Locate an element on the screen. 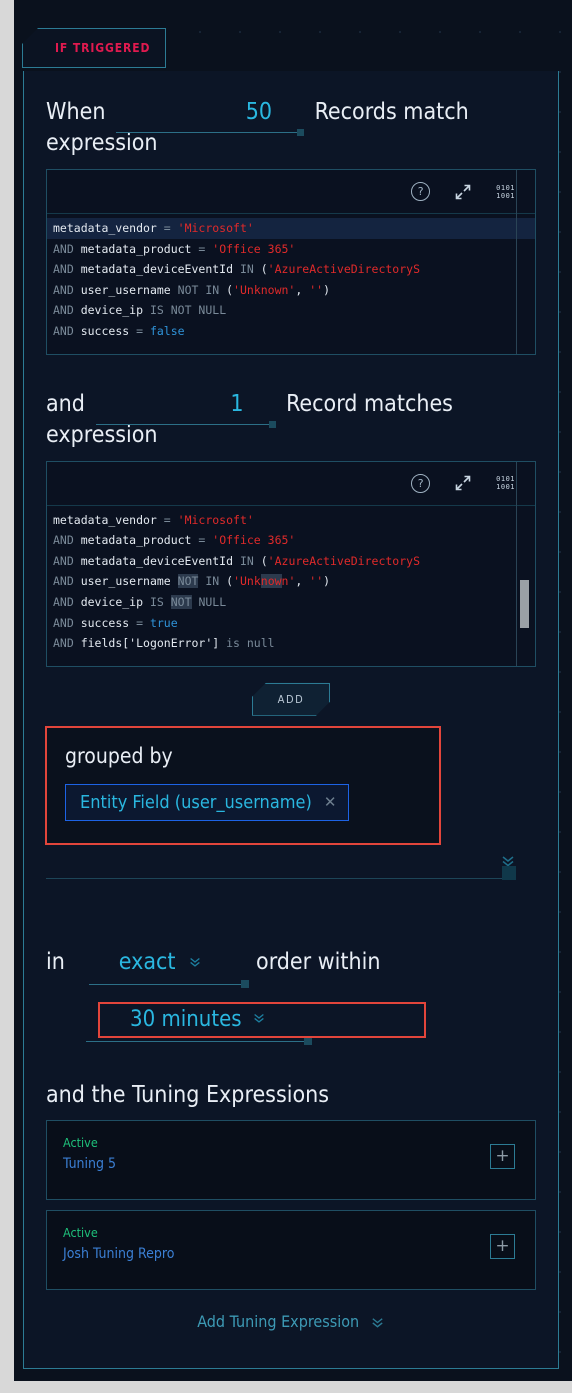  tuning-expression-card: Active Tuning 5 + is located at coordinates (291, 1159).